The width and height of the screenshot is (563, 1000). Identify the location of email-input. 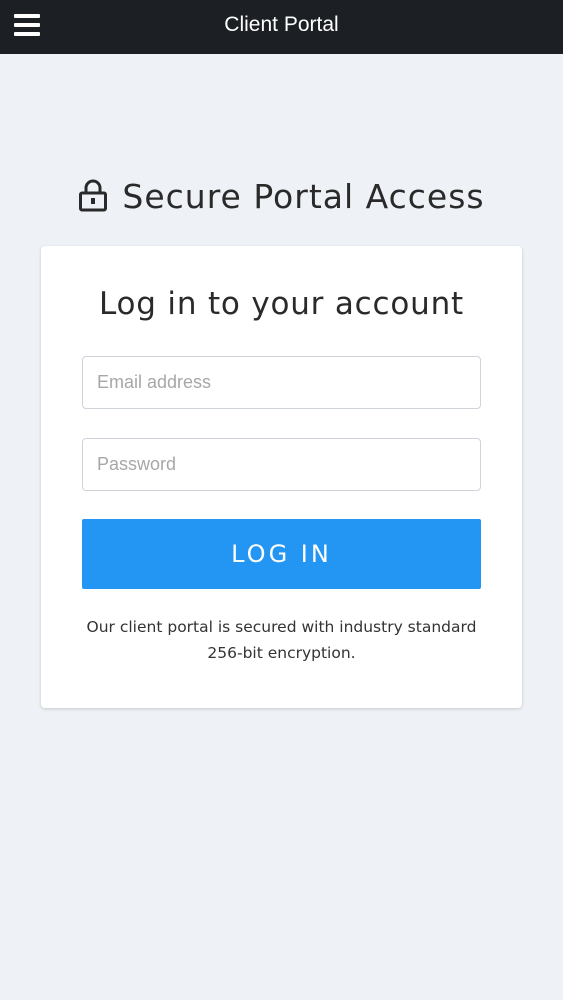
(281, 382).